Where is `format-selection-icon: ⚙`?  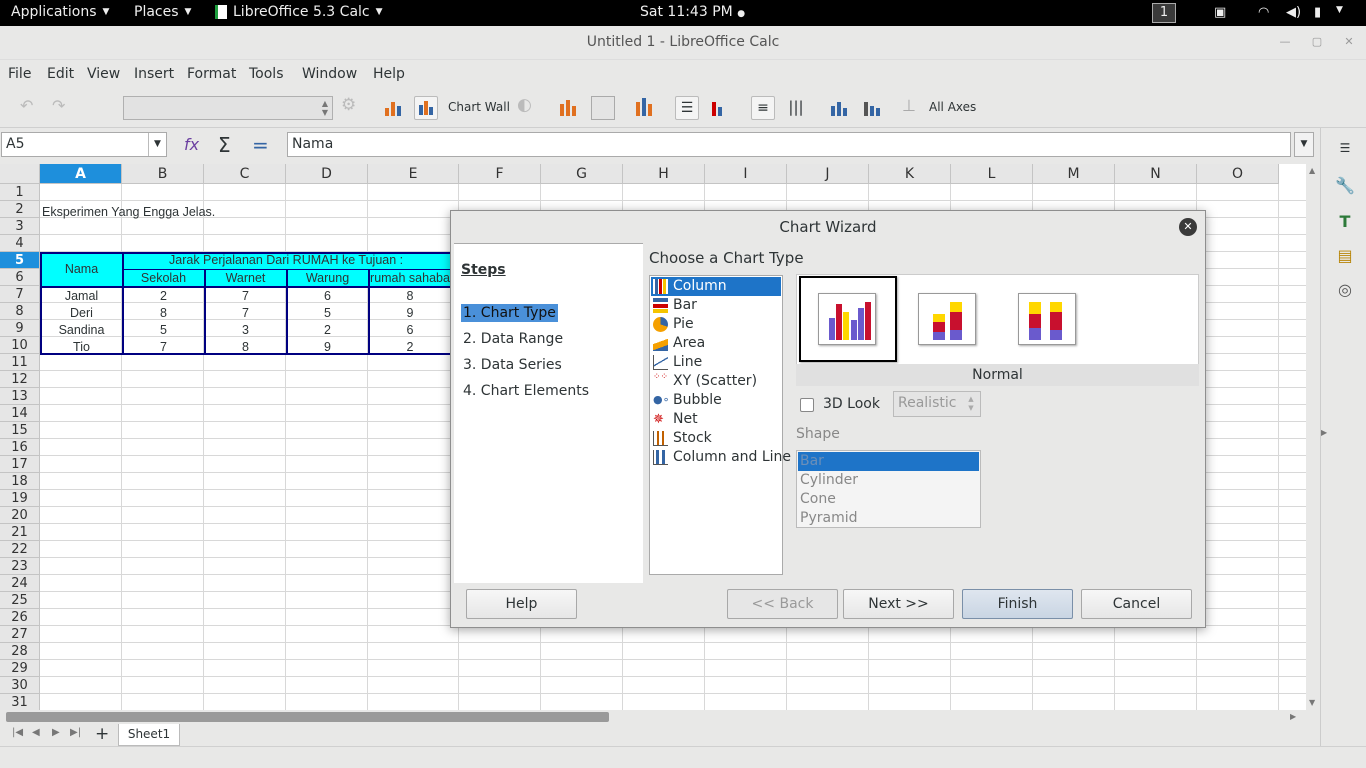
format-selection-icon: ⚙ is located at coordinates (348, 105).